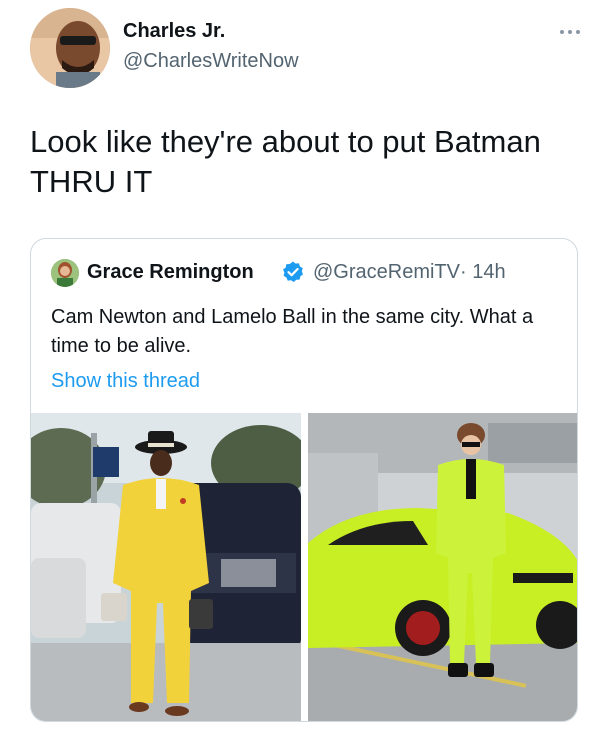 The width and height of the screenshot is (609, 750). I want to click on quoted-tweet-time: · 14h, so click(483, 272).